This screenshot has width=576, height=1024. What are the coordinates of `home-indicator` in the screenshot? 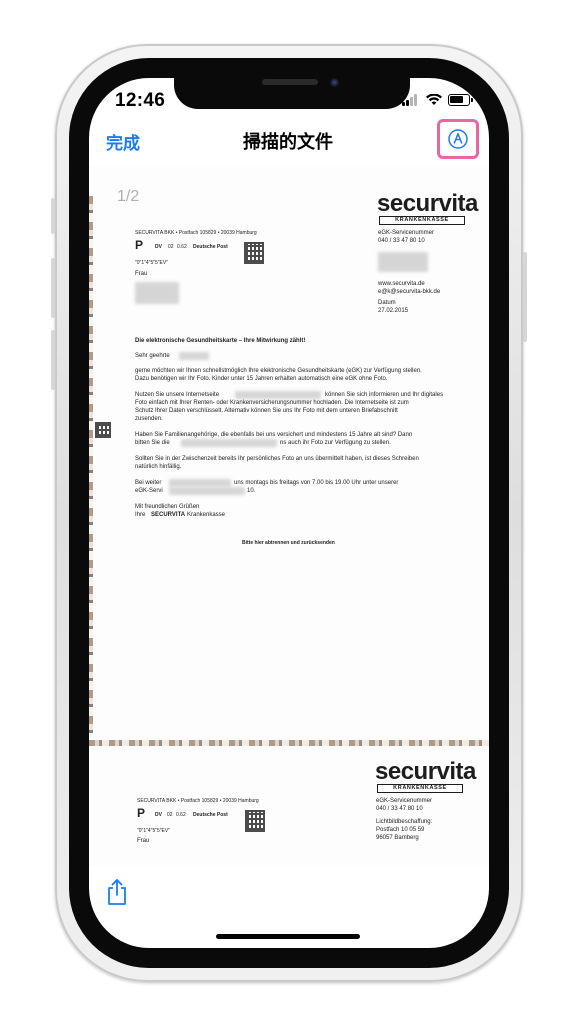 It's located at (288, 936).